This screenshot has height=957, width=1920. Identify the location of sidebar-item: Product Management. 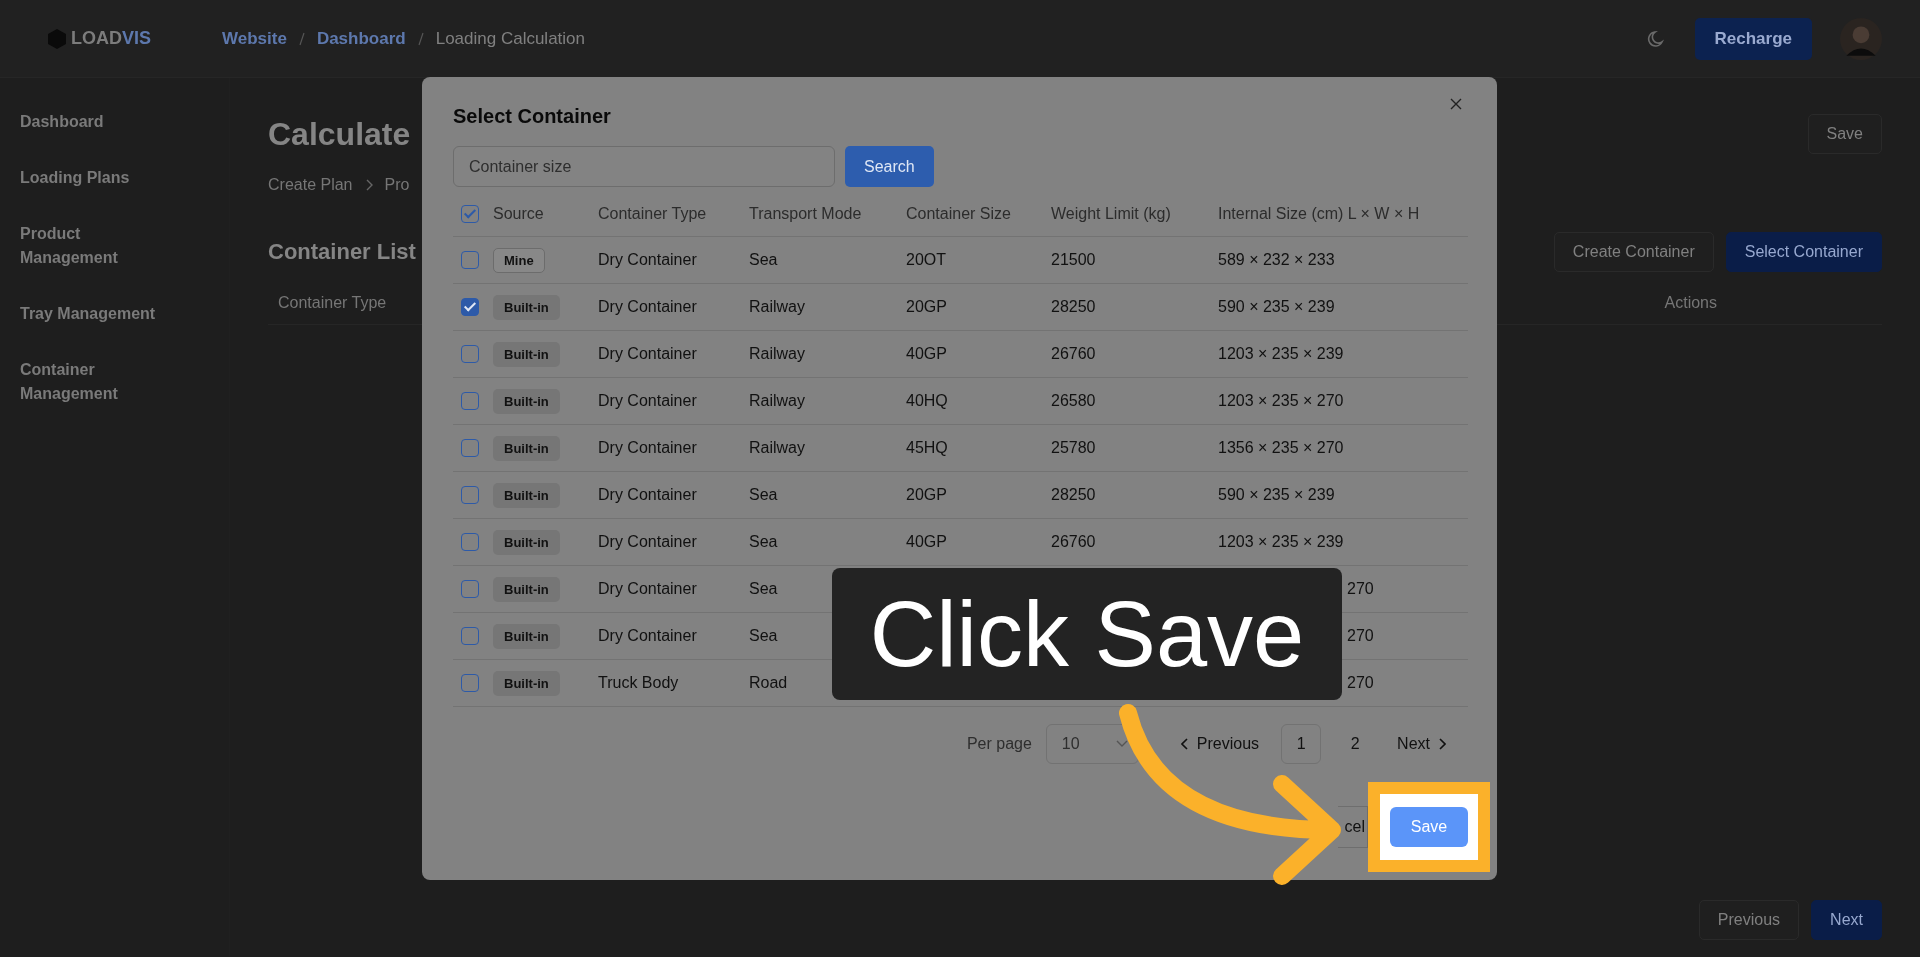
(95, 246).